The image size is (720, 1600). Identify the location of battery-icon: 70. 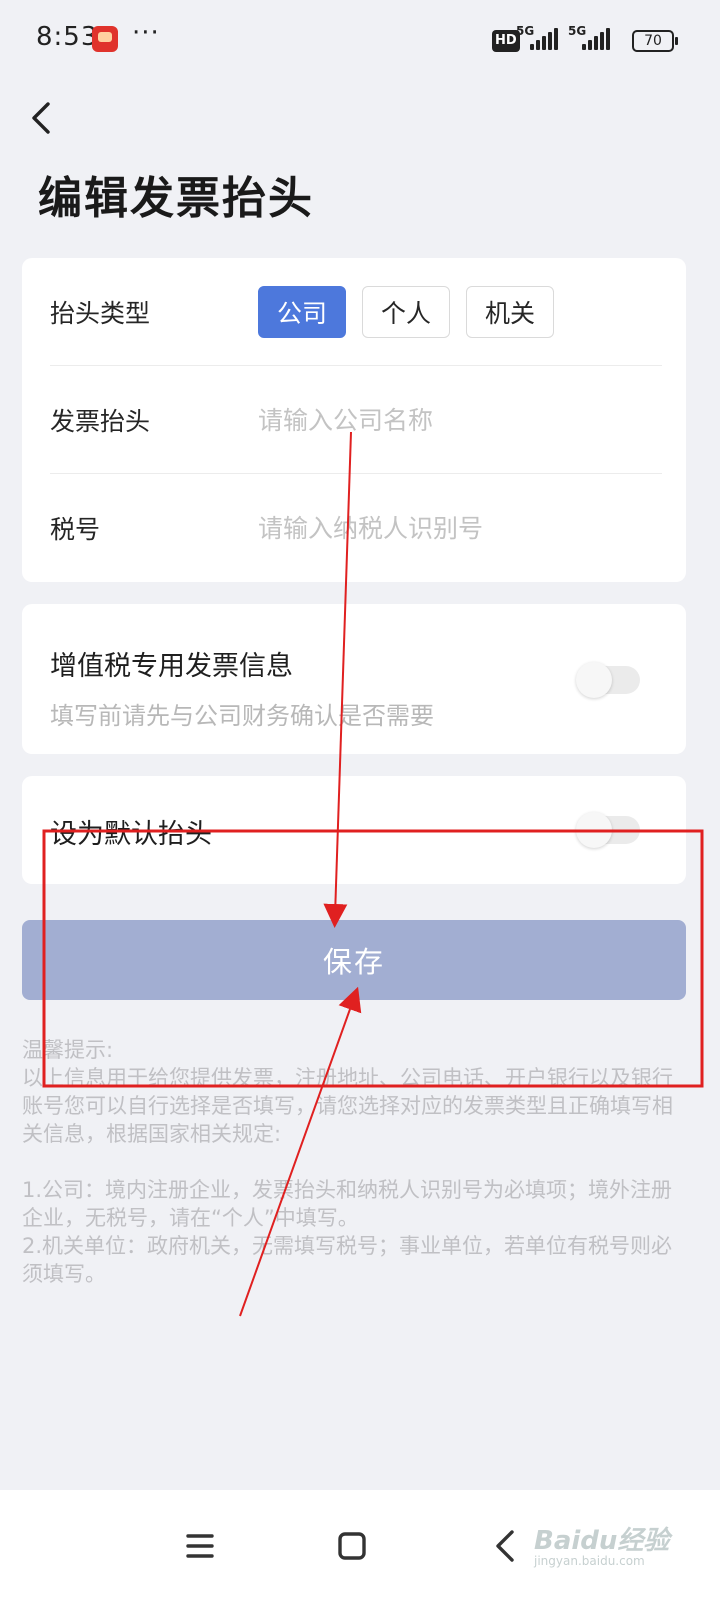
(655, 41).